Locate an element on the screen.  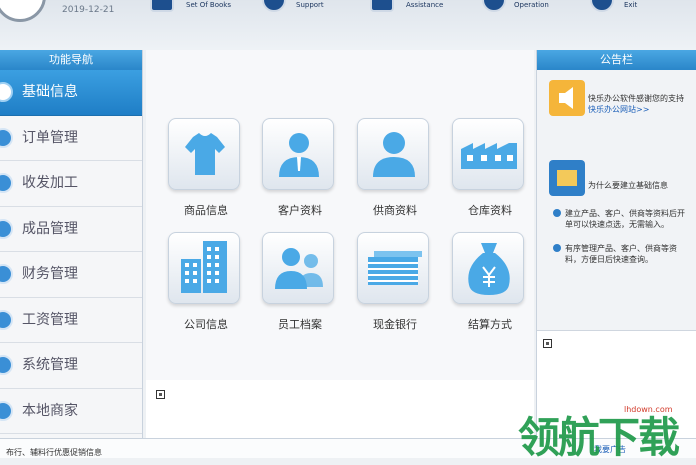
nav-item-label: 基础信息 is located at coordinates (50, 92).